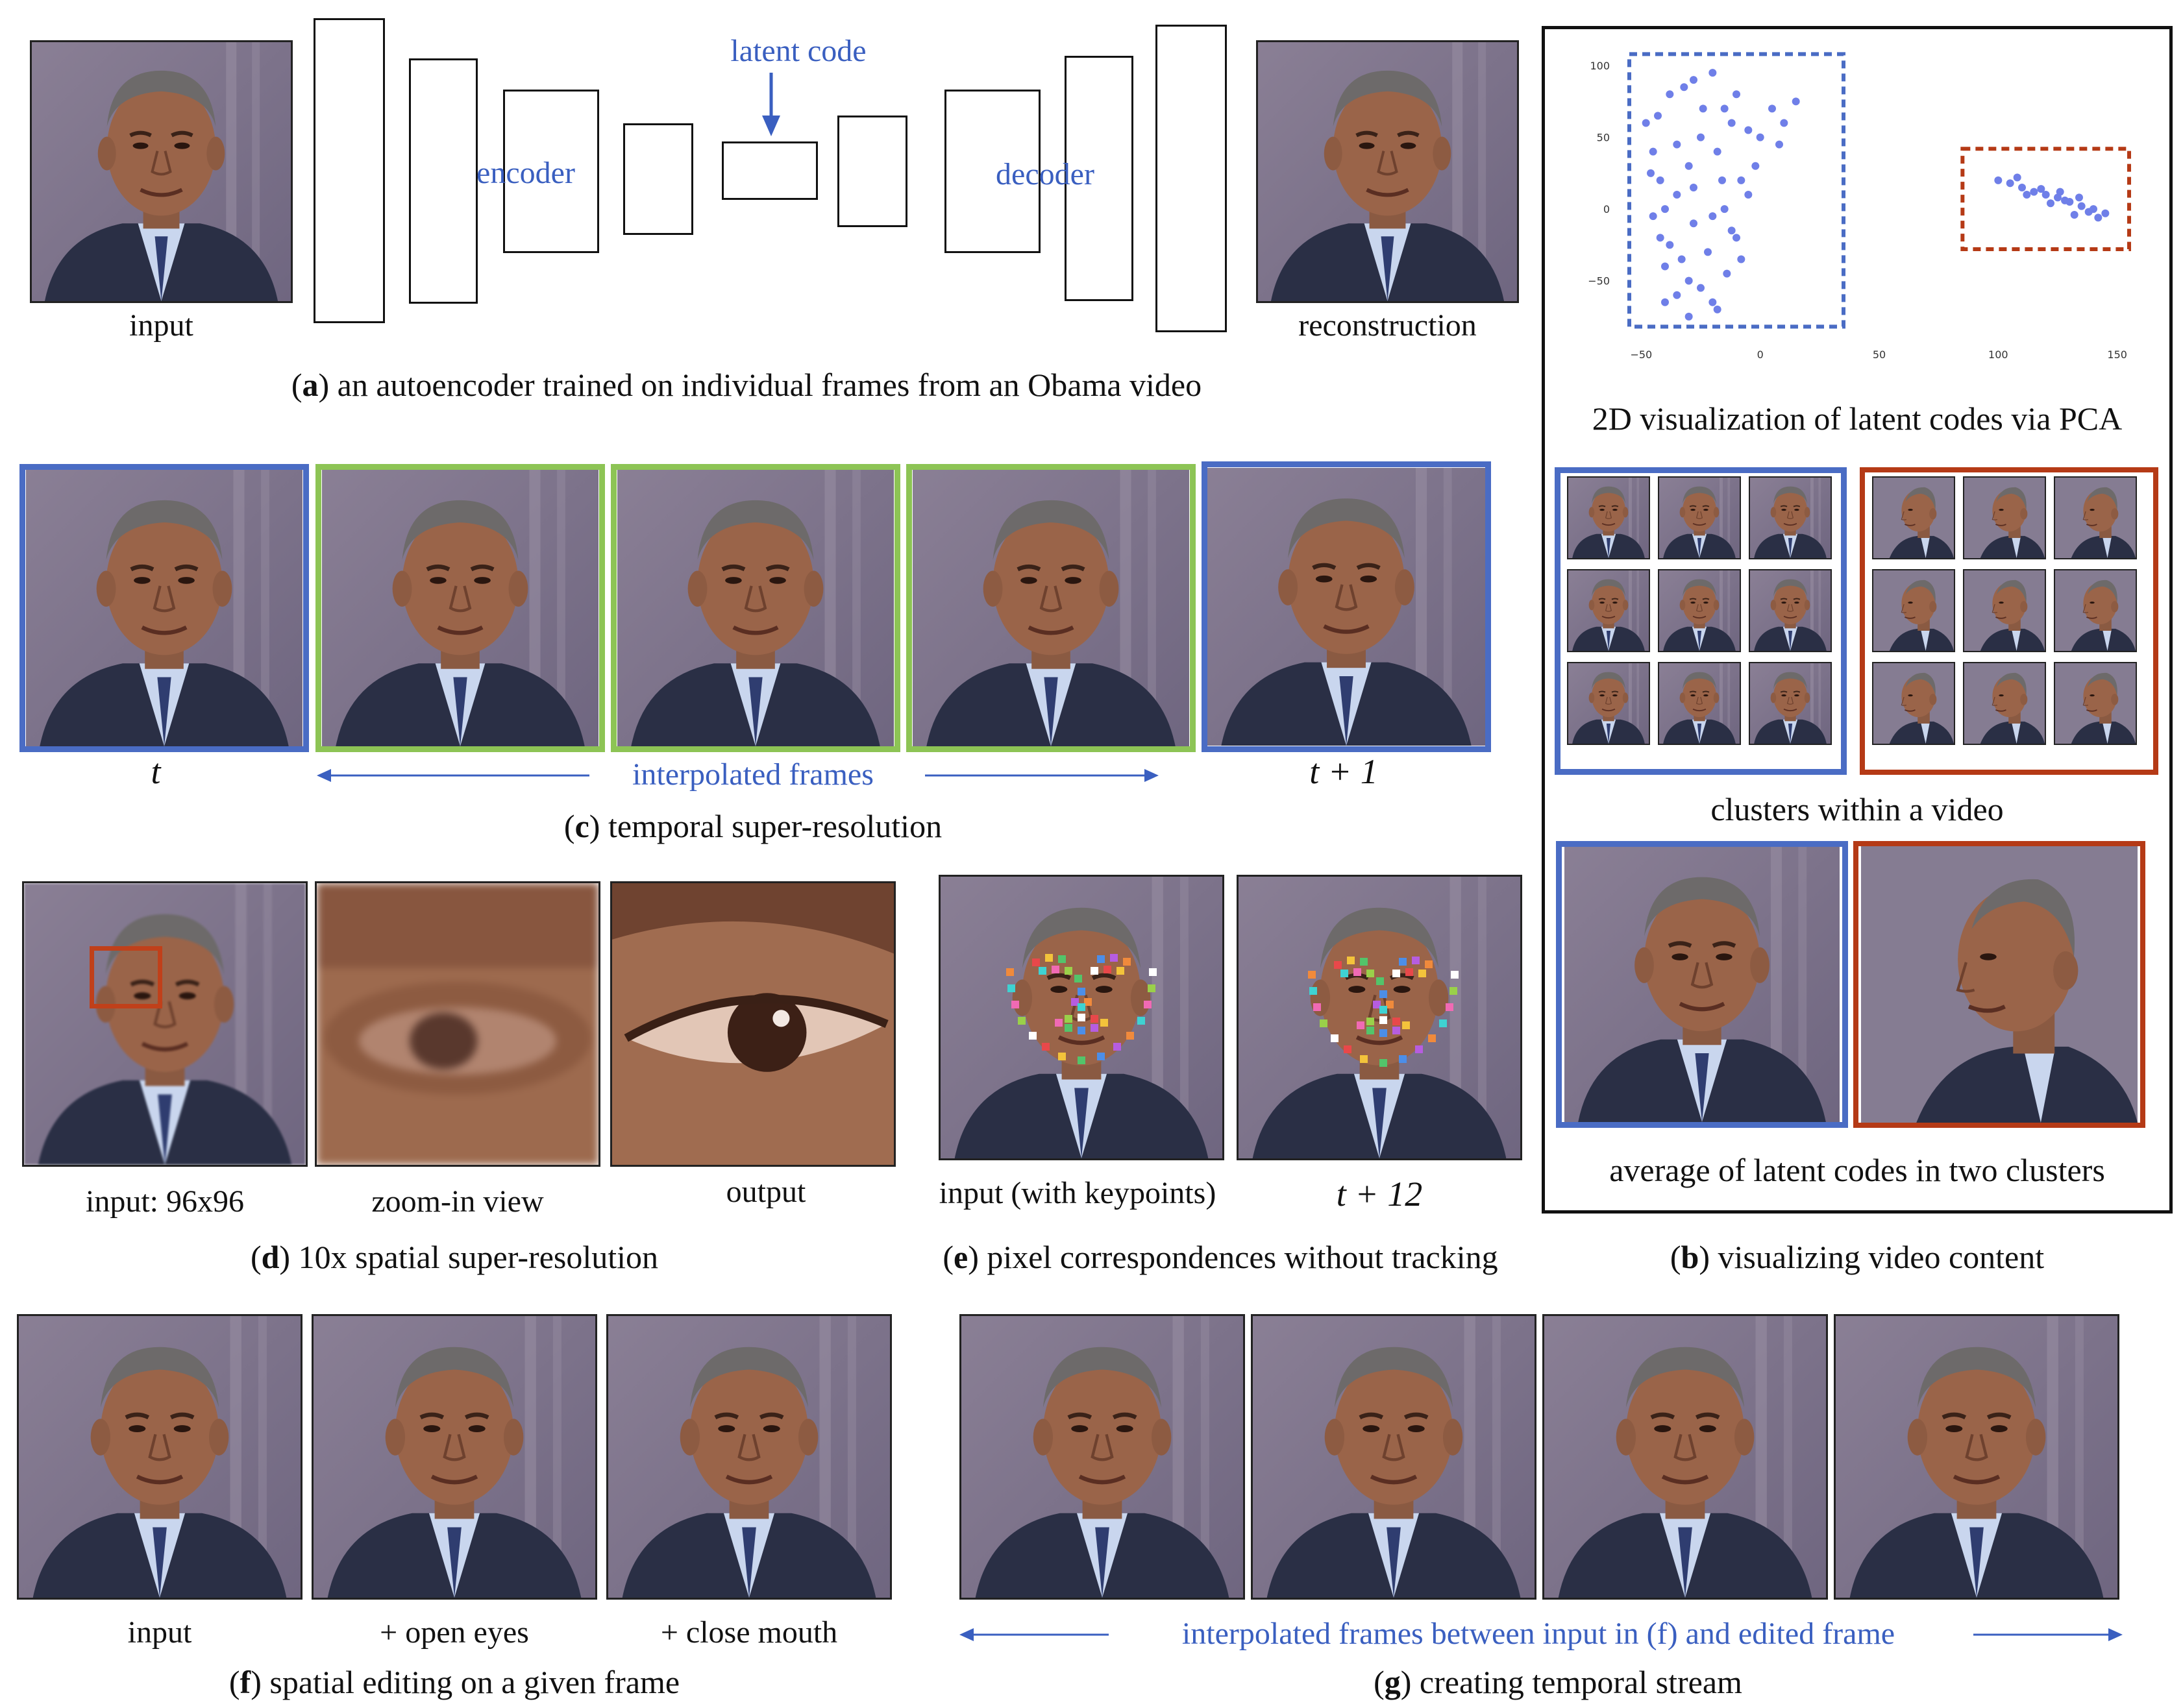  What do you see at coordinates (1042, 775) in the screenshot?
I see `interp-arrow-right` at bounding box center [1042, 775].